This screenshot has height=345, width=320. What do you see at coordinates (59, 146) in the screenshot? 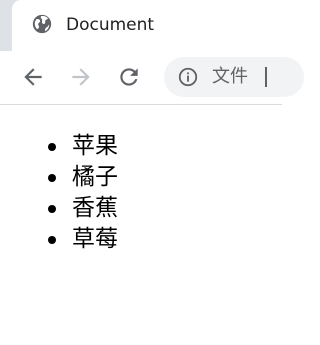
I see `list-item: 苹果` at bounding box center [59, 146].